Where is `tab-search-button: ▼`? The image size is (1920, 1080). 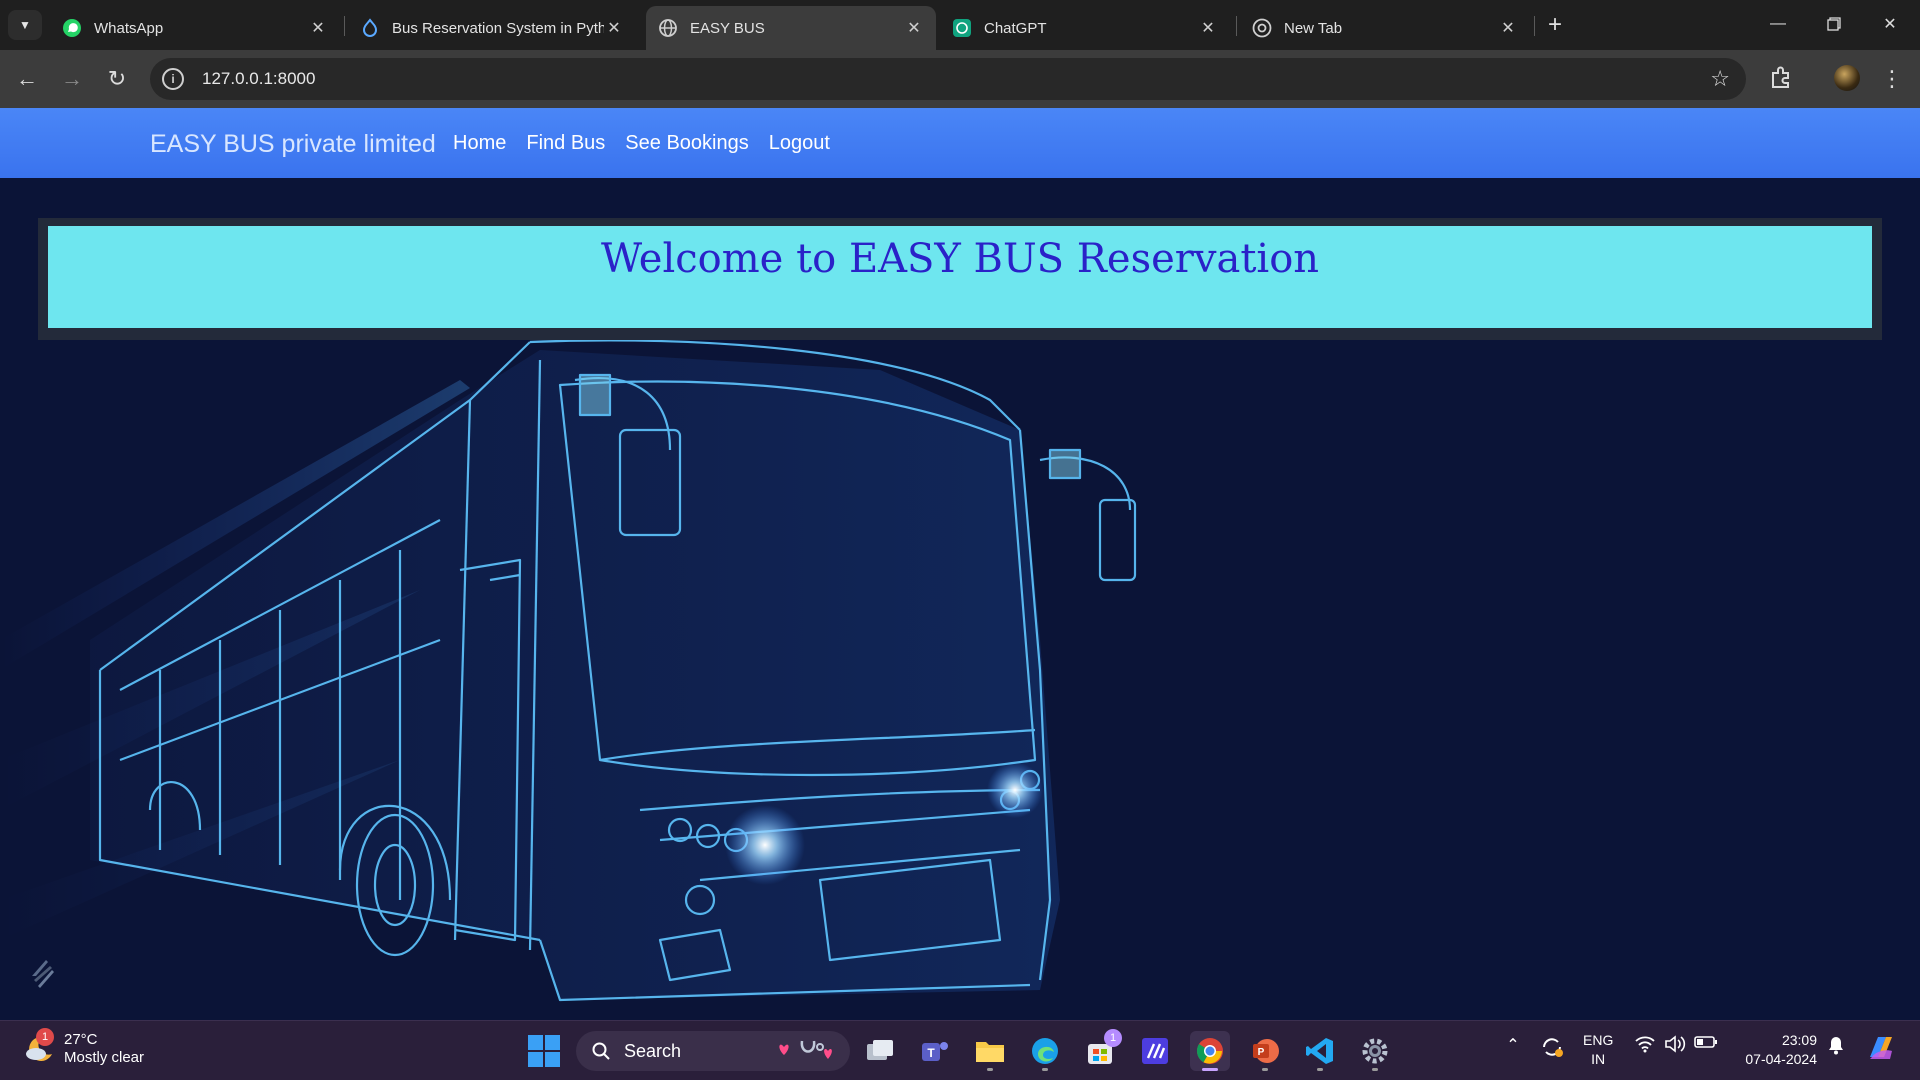
tab-search-button: ▼ is located at coordinates (25, 25).